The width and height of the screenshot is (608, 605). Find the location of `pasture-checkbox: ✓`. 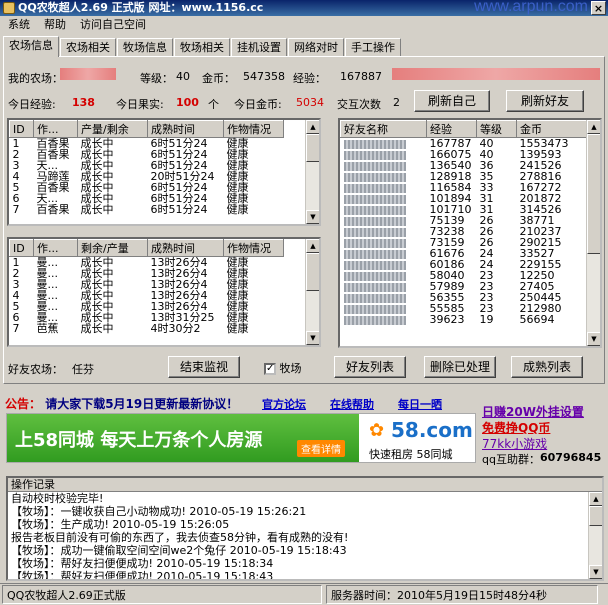

pasture-checkbox: ✓ is located at coordinates (270, 369).